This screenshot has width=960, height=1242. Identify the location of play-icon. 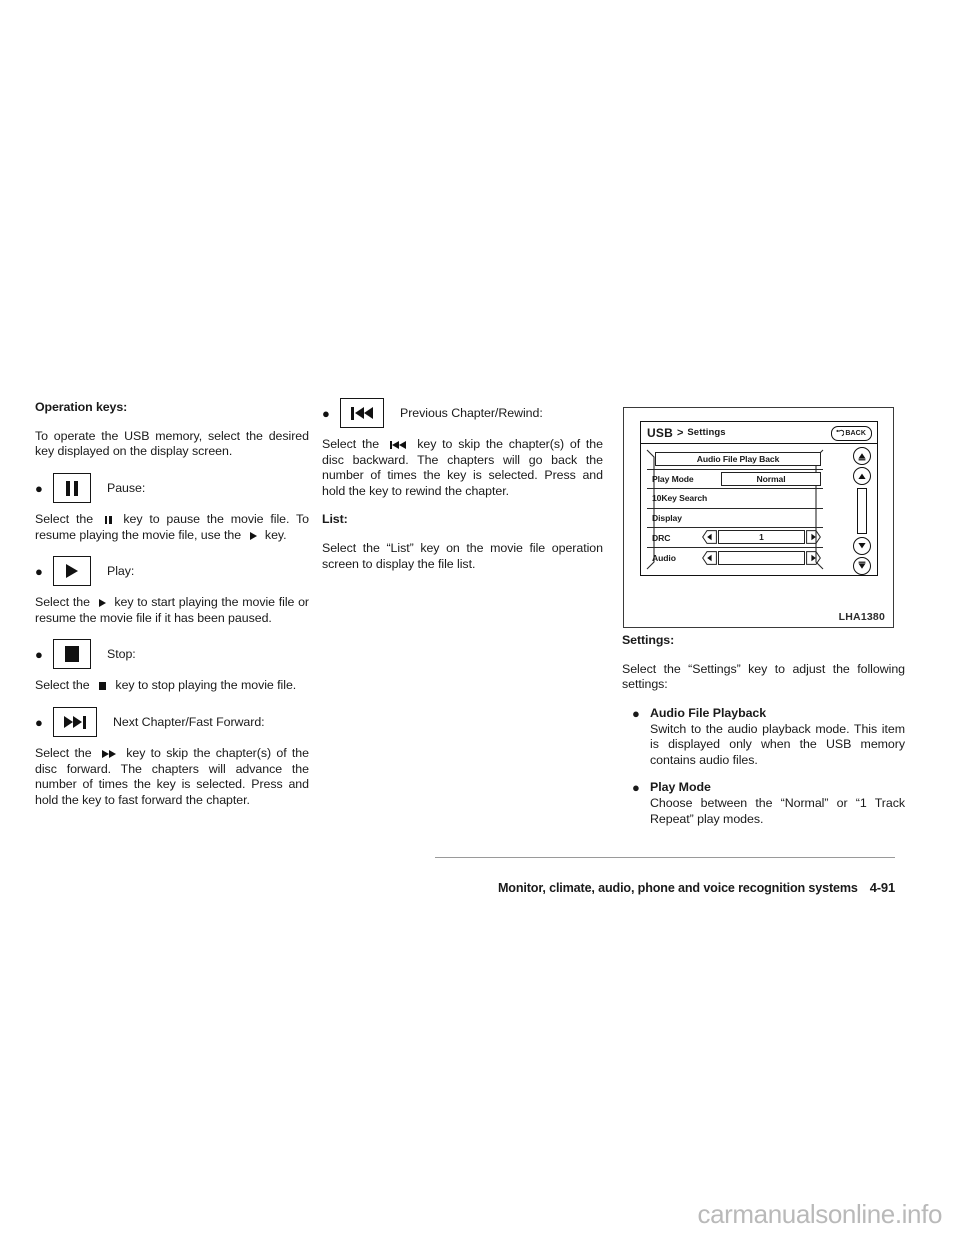
(72, 571).